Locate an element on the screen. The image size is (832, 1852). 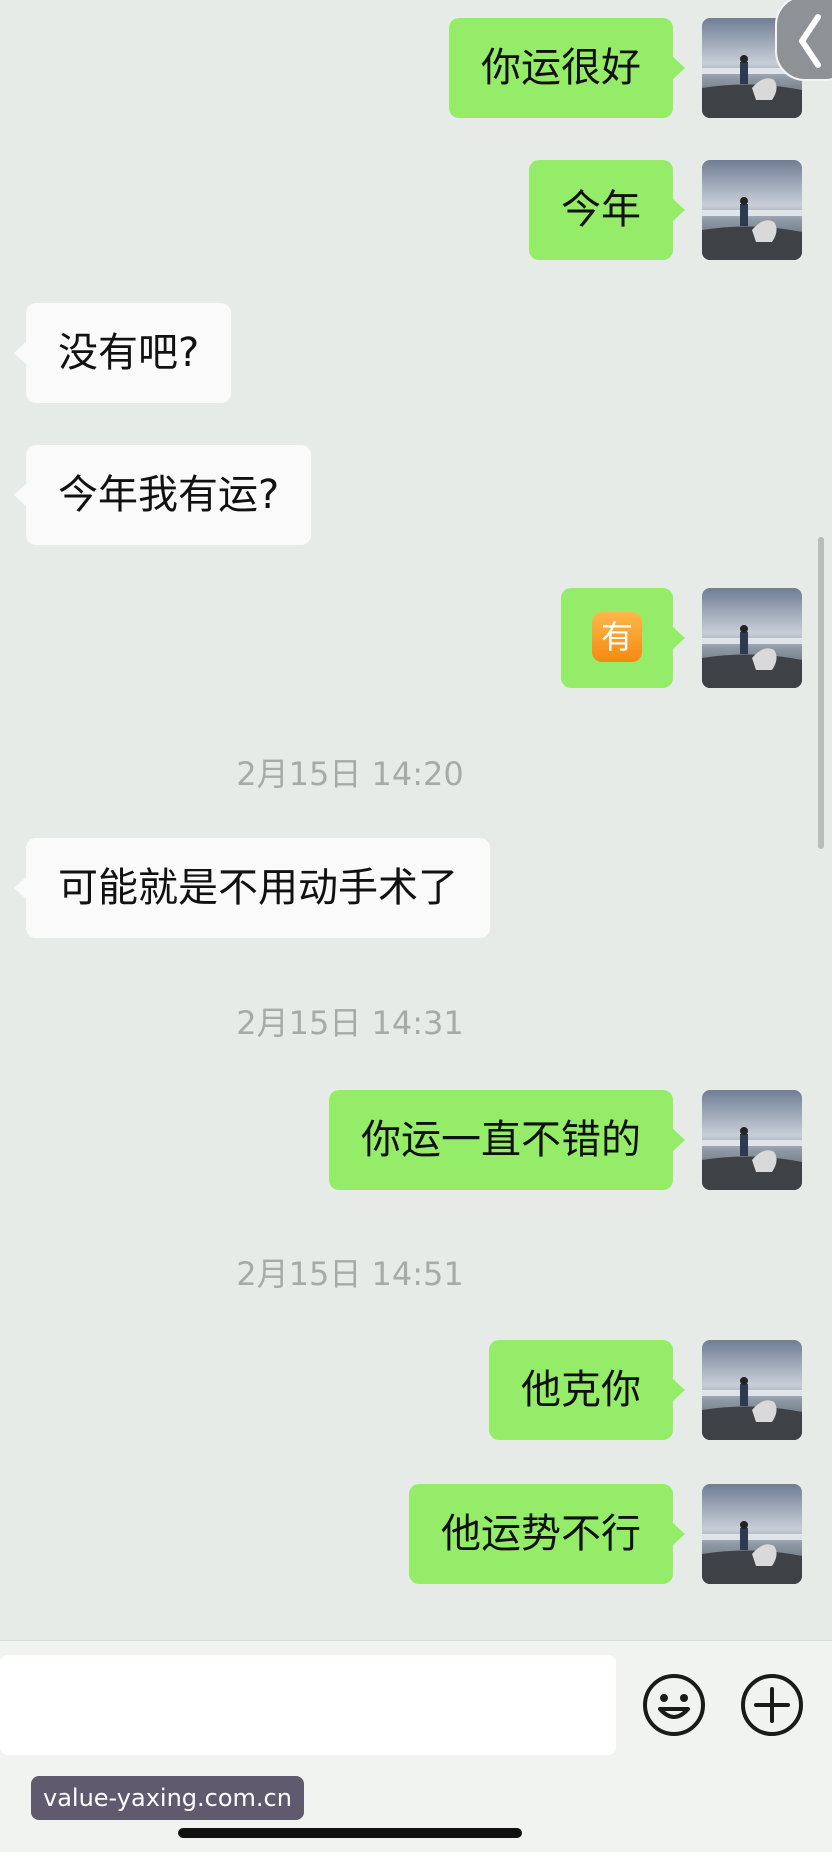
outgoing-message: 你运一直不错的 is located at coordinates (507, 1140).